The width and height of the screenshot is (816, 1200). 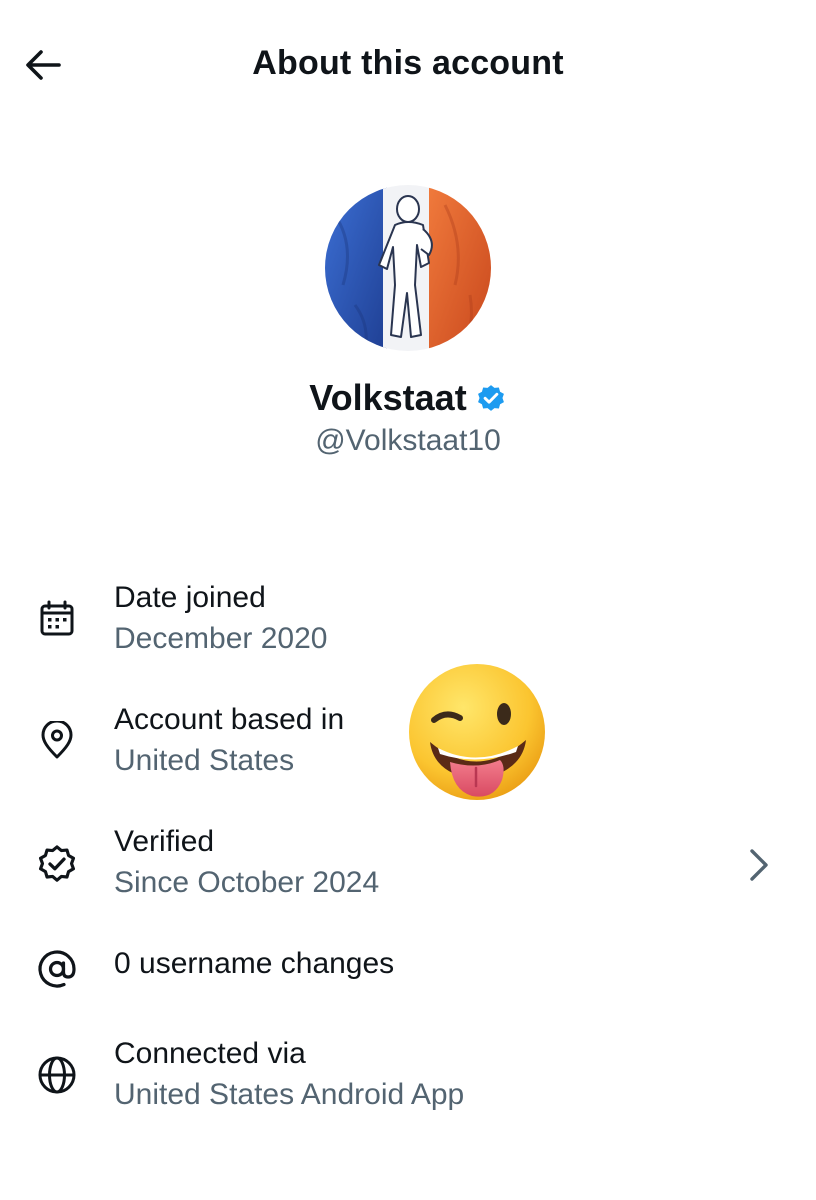 I want to click on date-joined-label: Date joined, so click(x=190, y=597).